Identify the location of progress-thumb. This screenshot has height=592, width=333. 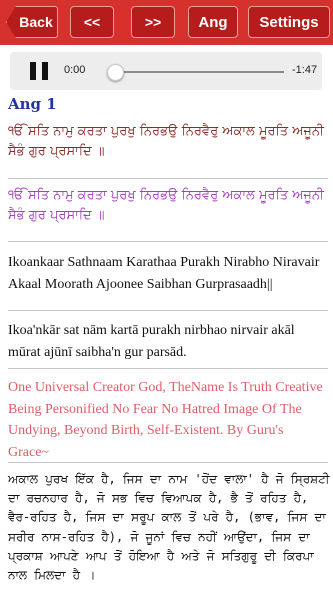
(115, 72).